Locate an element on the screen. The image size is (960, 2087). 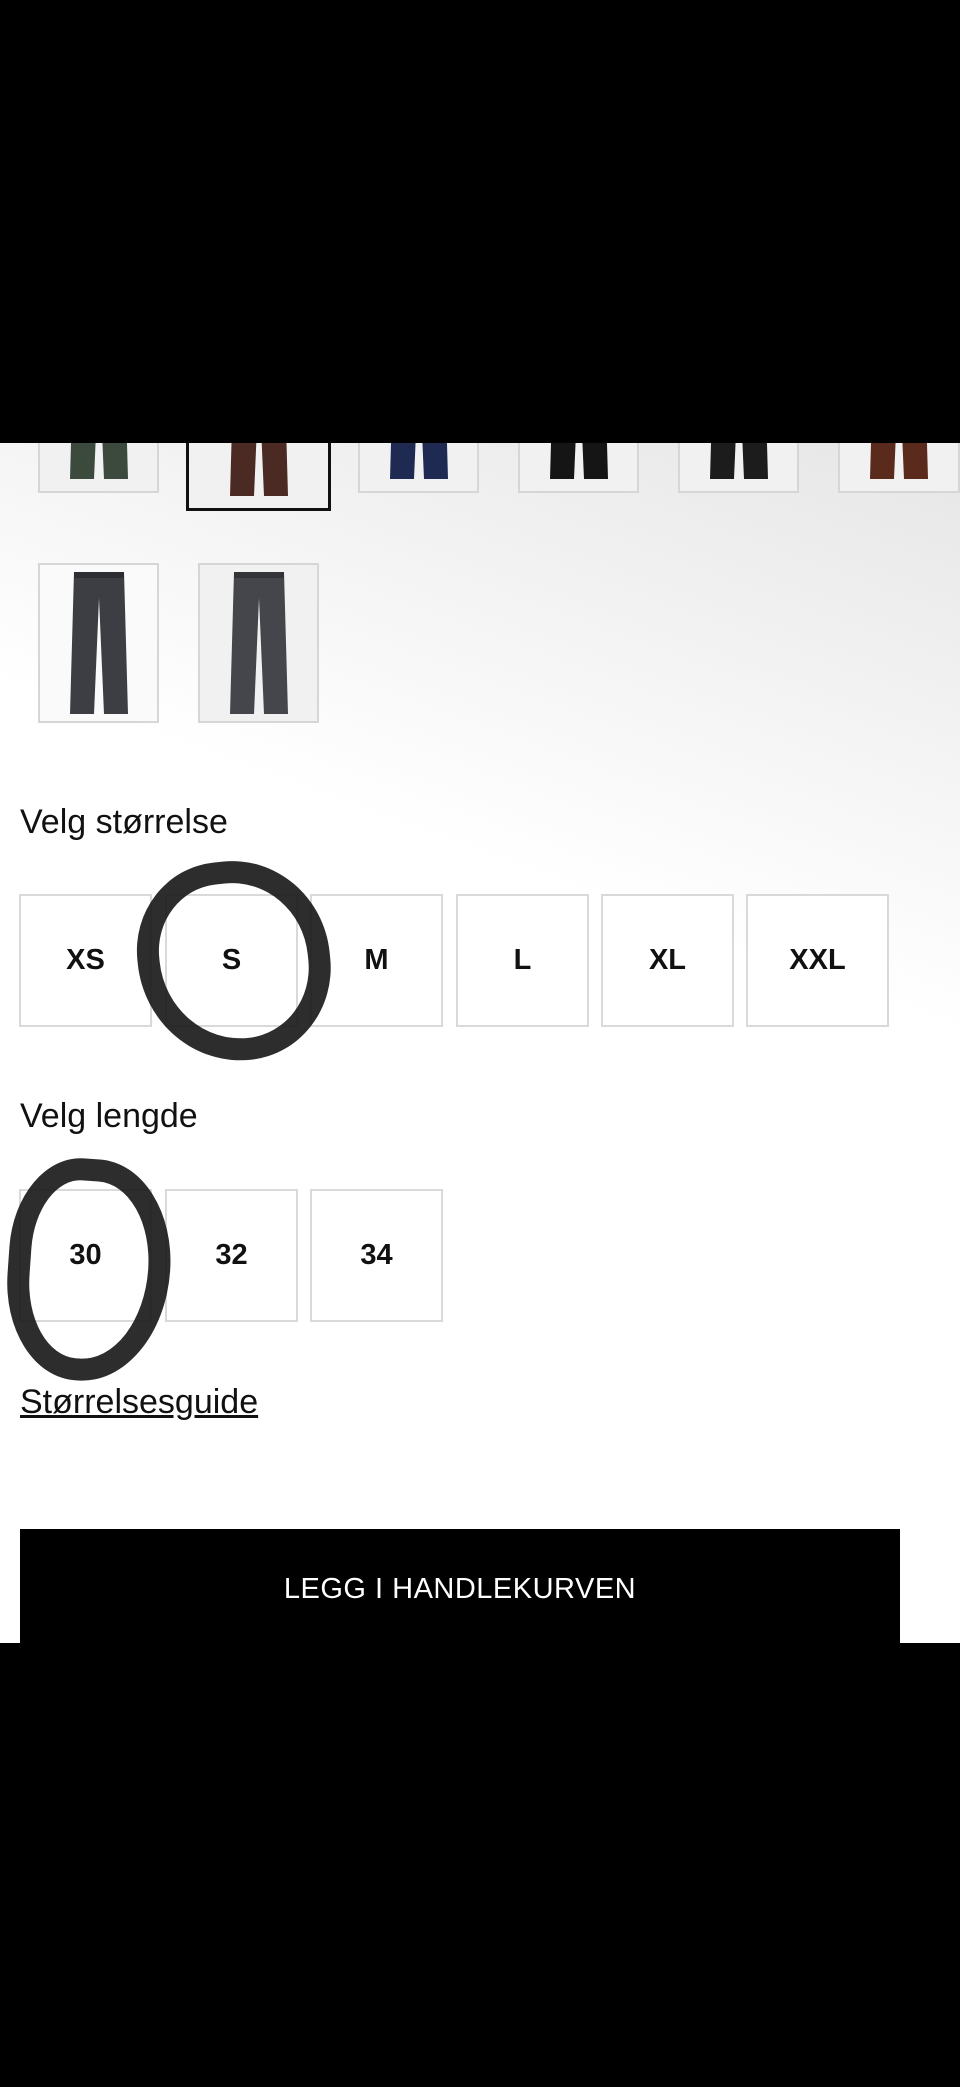
add-to-cart-button: LEGG I HANDLEKURVEN is located at coordinates (460, 1586).